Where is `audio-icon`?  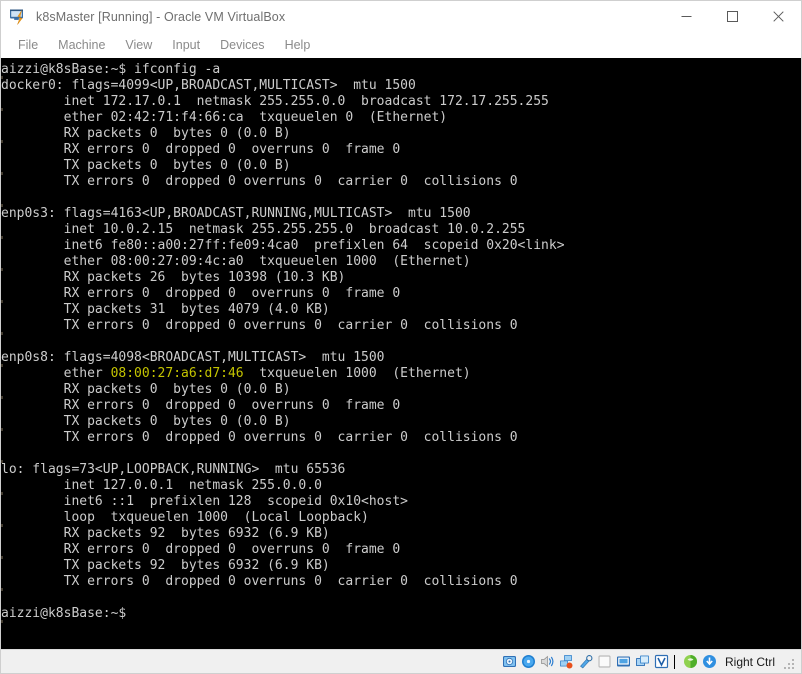
audio-icon is located at coordinates (547, 661).